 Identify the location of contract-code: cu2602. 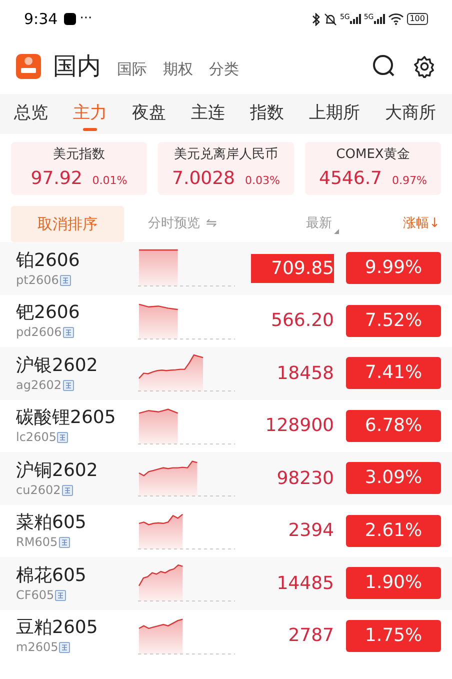
(38, 490).